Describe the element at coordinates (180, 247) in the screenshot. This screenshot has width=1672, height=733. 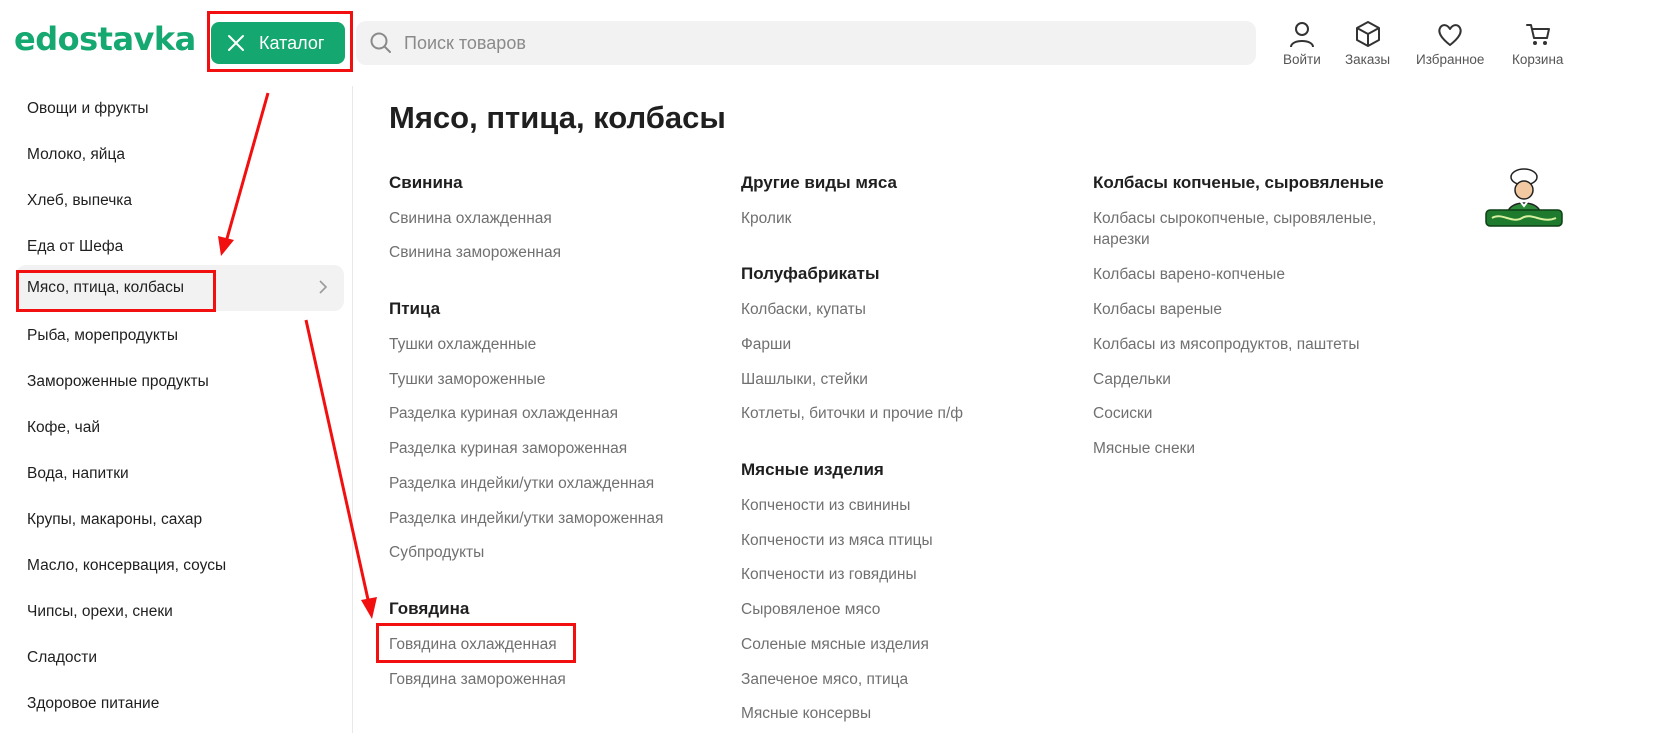
I see `sidebar-item-chef-food: Еда от Шефа` at that location.